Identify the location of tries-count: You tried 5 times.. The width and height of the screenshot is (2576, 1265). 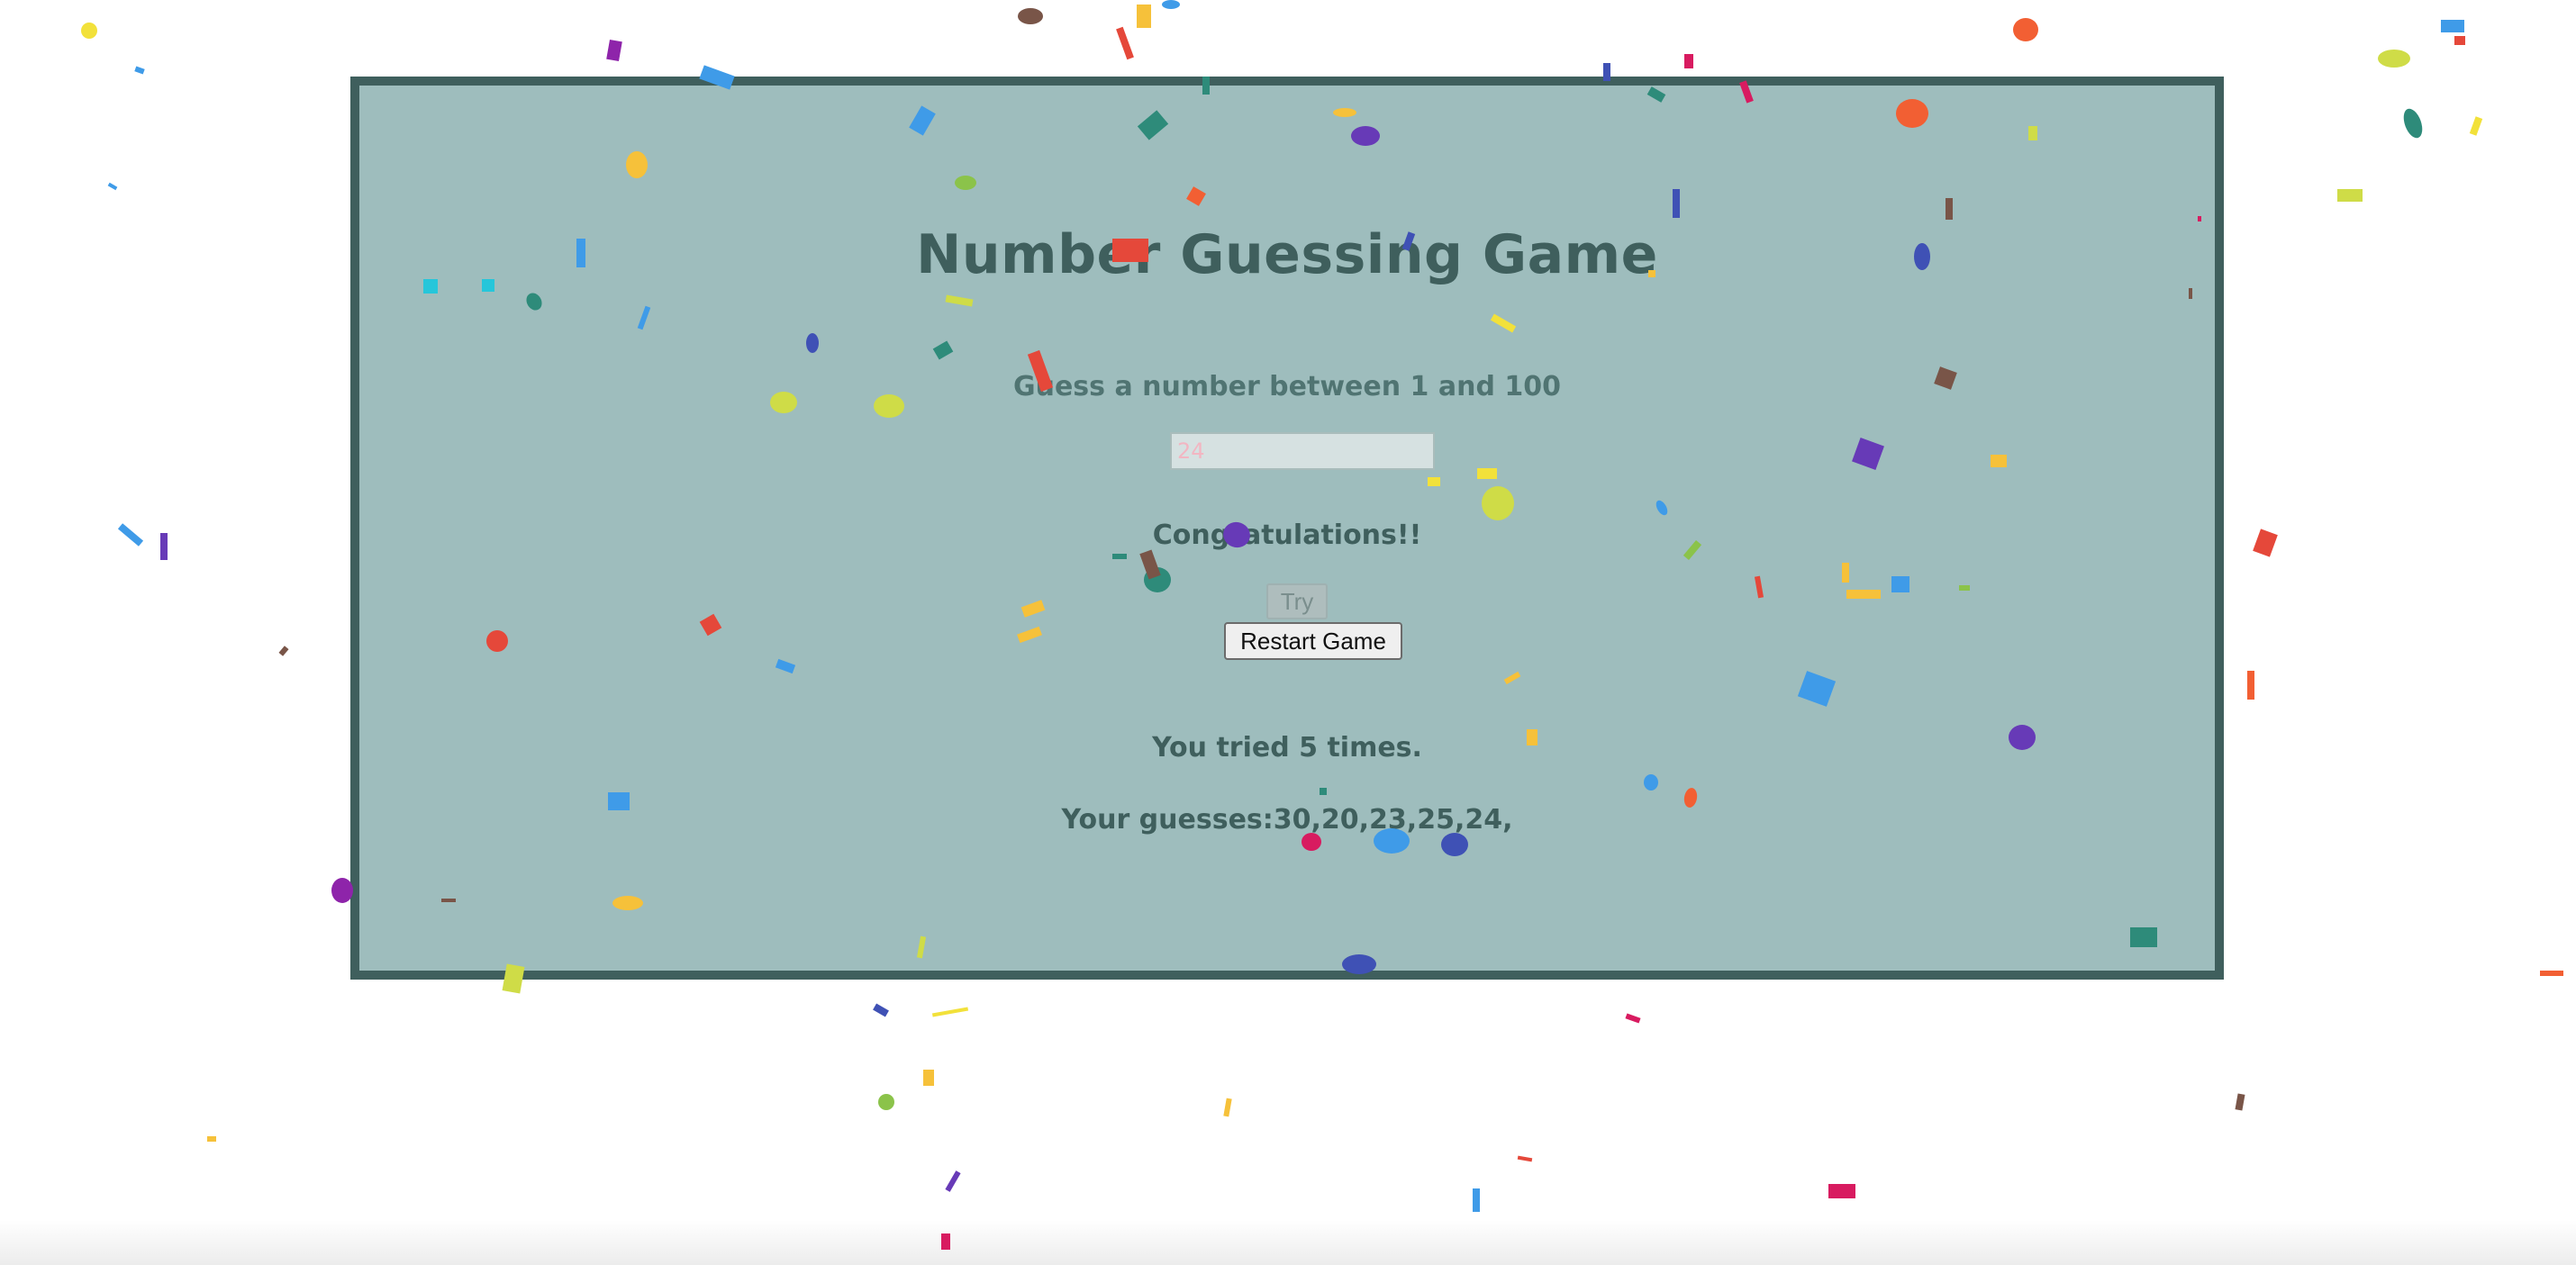
(1287, 748).